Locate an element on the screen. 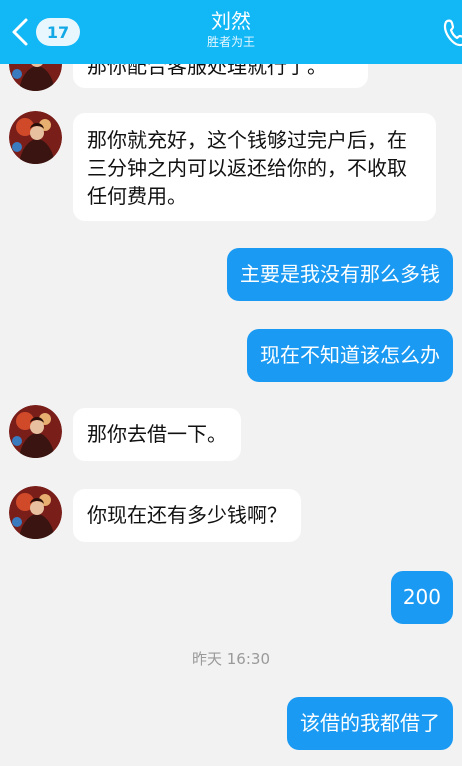 The height and width of the screenshot is (766, 462). message-bubble-incoming: 你现在还有多少钱啊？ is located at coordinates (187, 515).